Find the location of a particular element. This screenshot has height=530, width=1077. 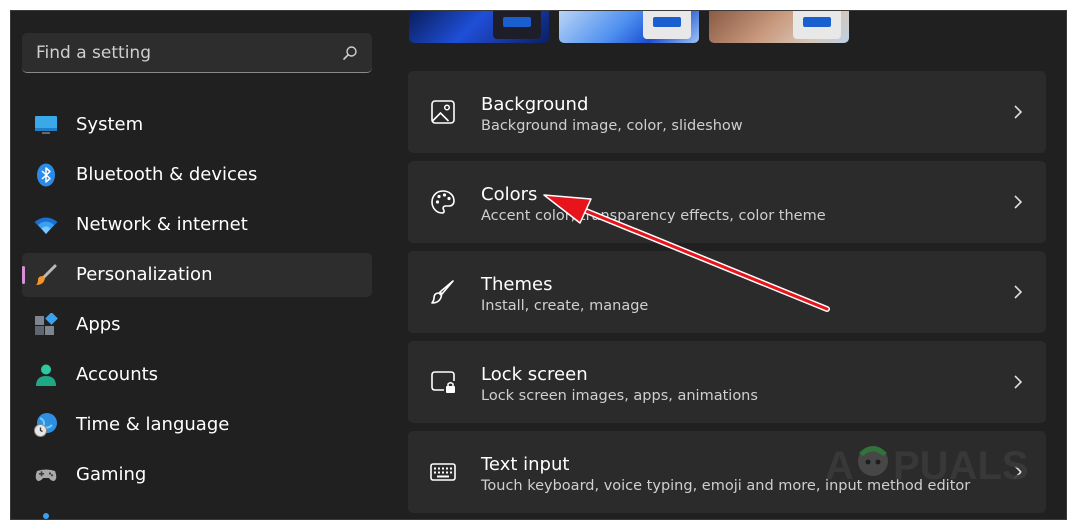

search-placeholder: Find a setting is located at coordinates (93, 52).